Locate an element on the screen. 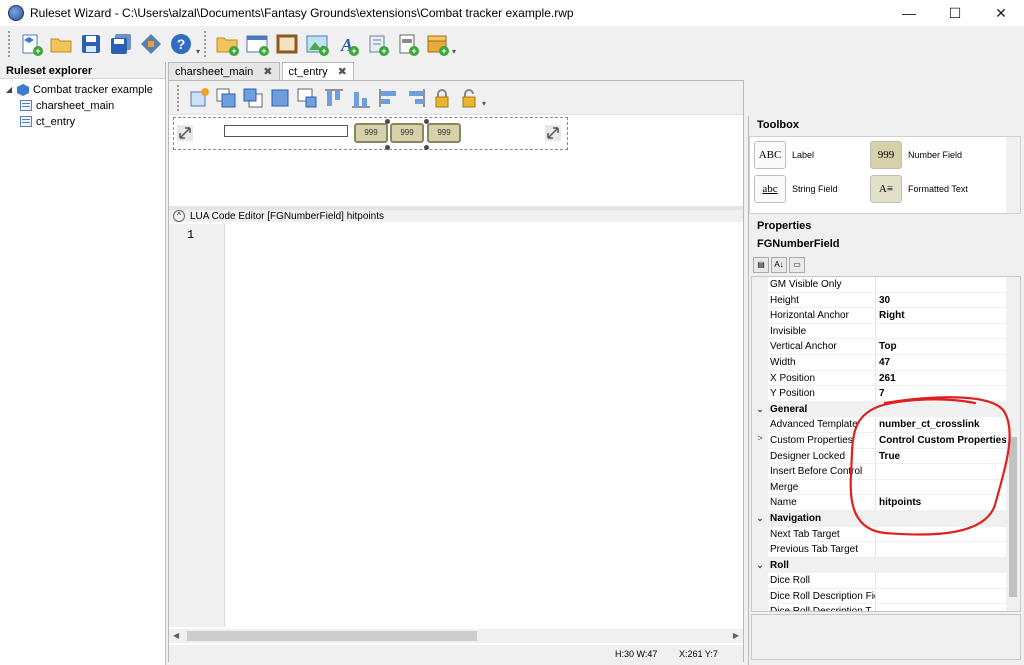  property-row: Merge is located at coordinates (886, 487).